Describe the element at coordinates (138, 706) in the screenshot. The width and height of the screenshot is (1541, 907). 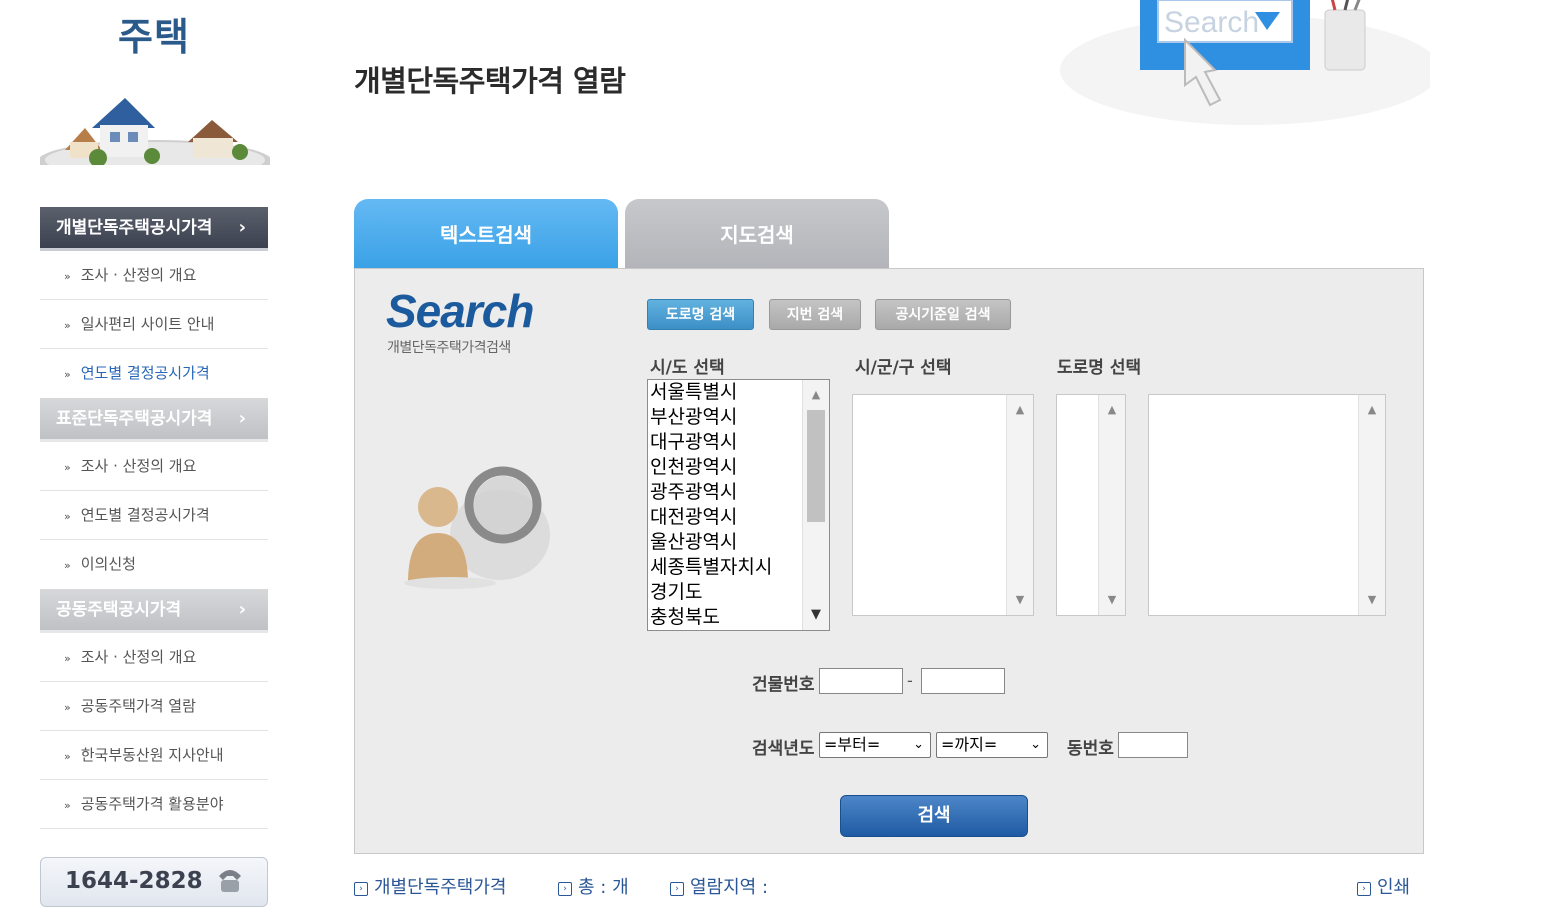
I see `nav-item-label: 공동주택가격 열람` at that location.